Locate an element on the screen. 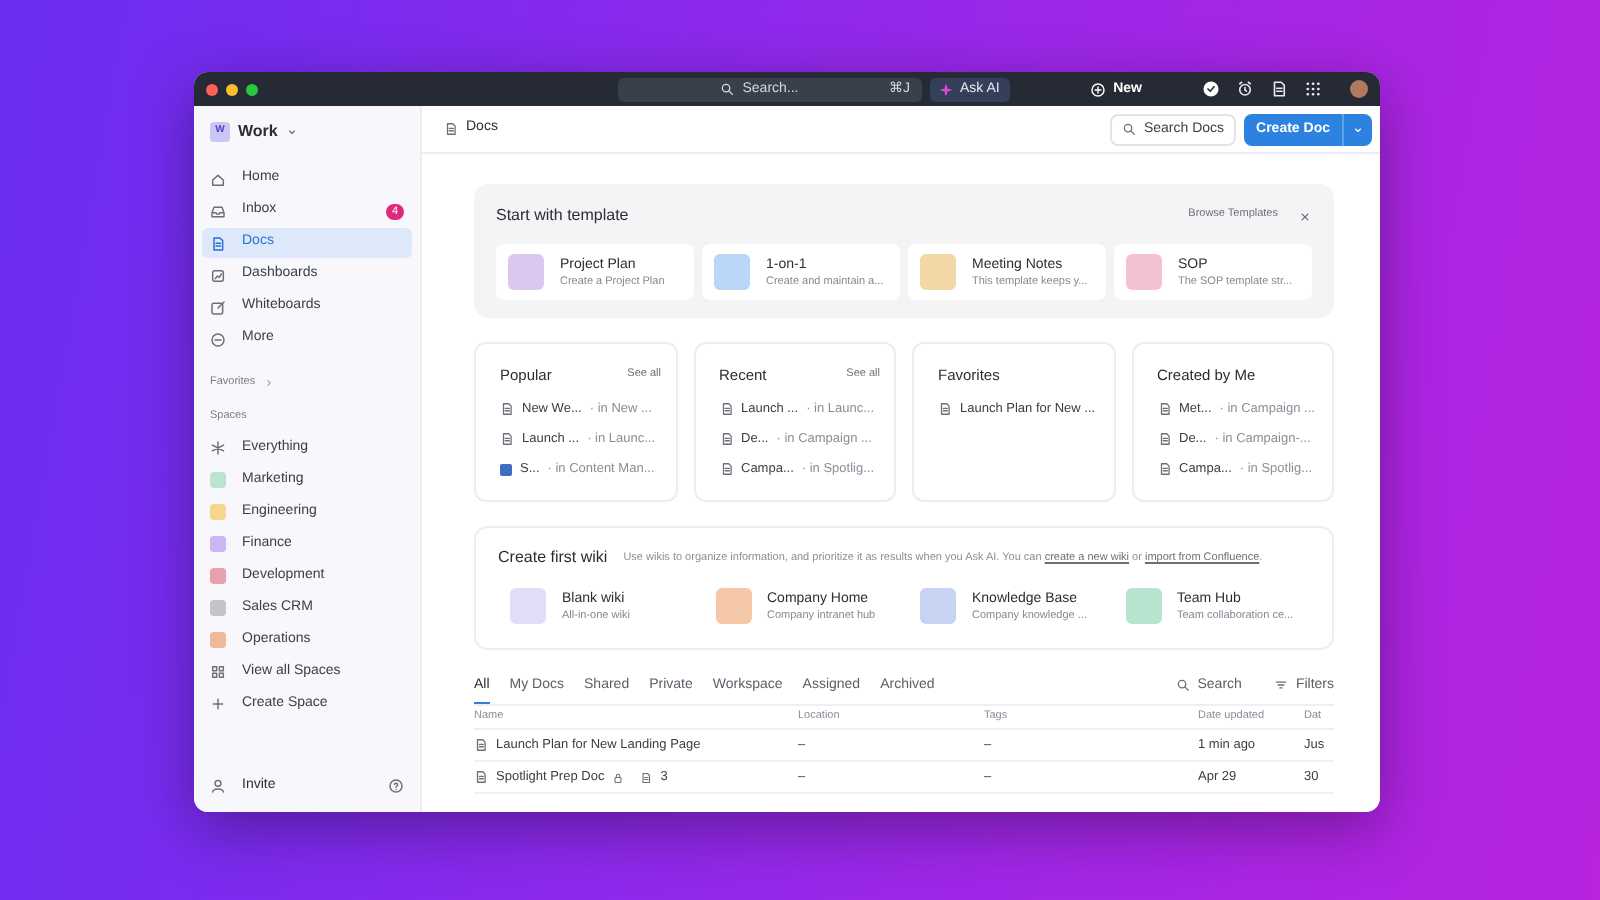  avatar-icon is located at coordinates (1359, 89).